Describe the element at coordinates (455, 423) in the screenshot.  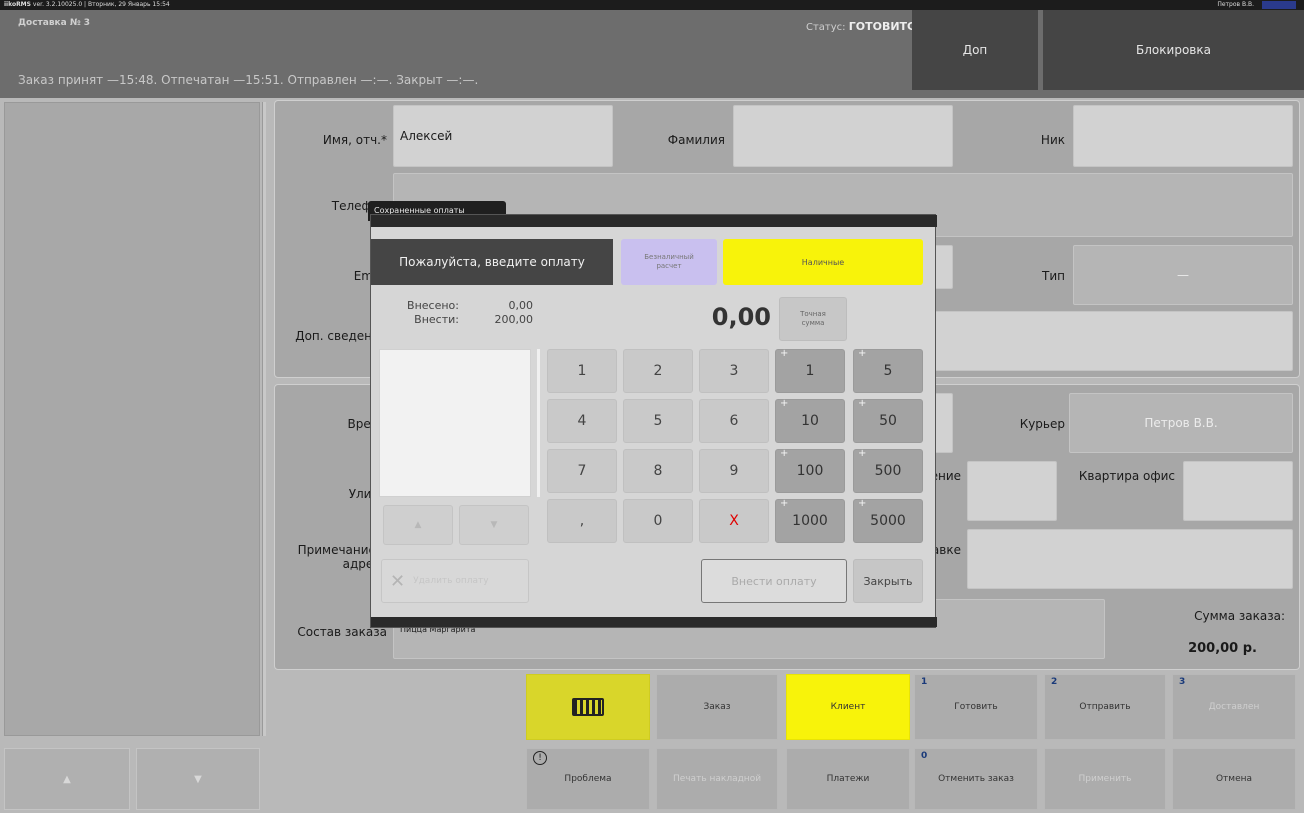
I see `payment-list` at that location.